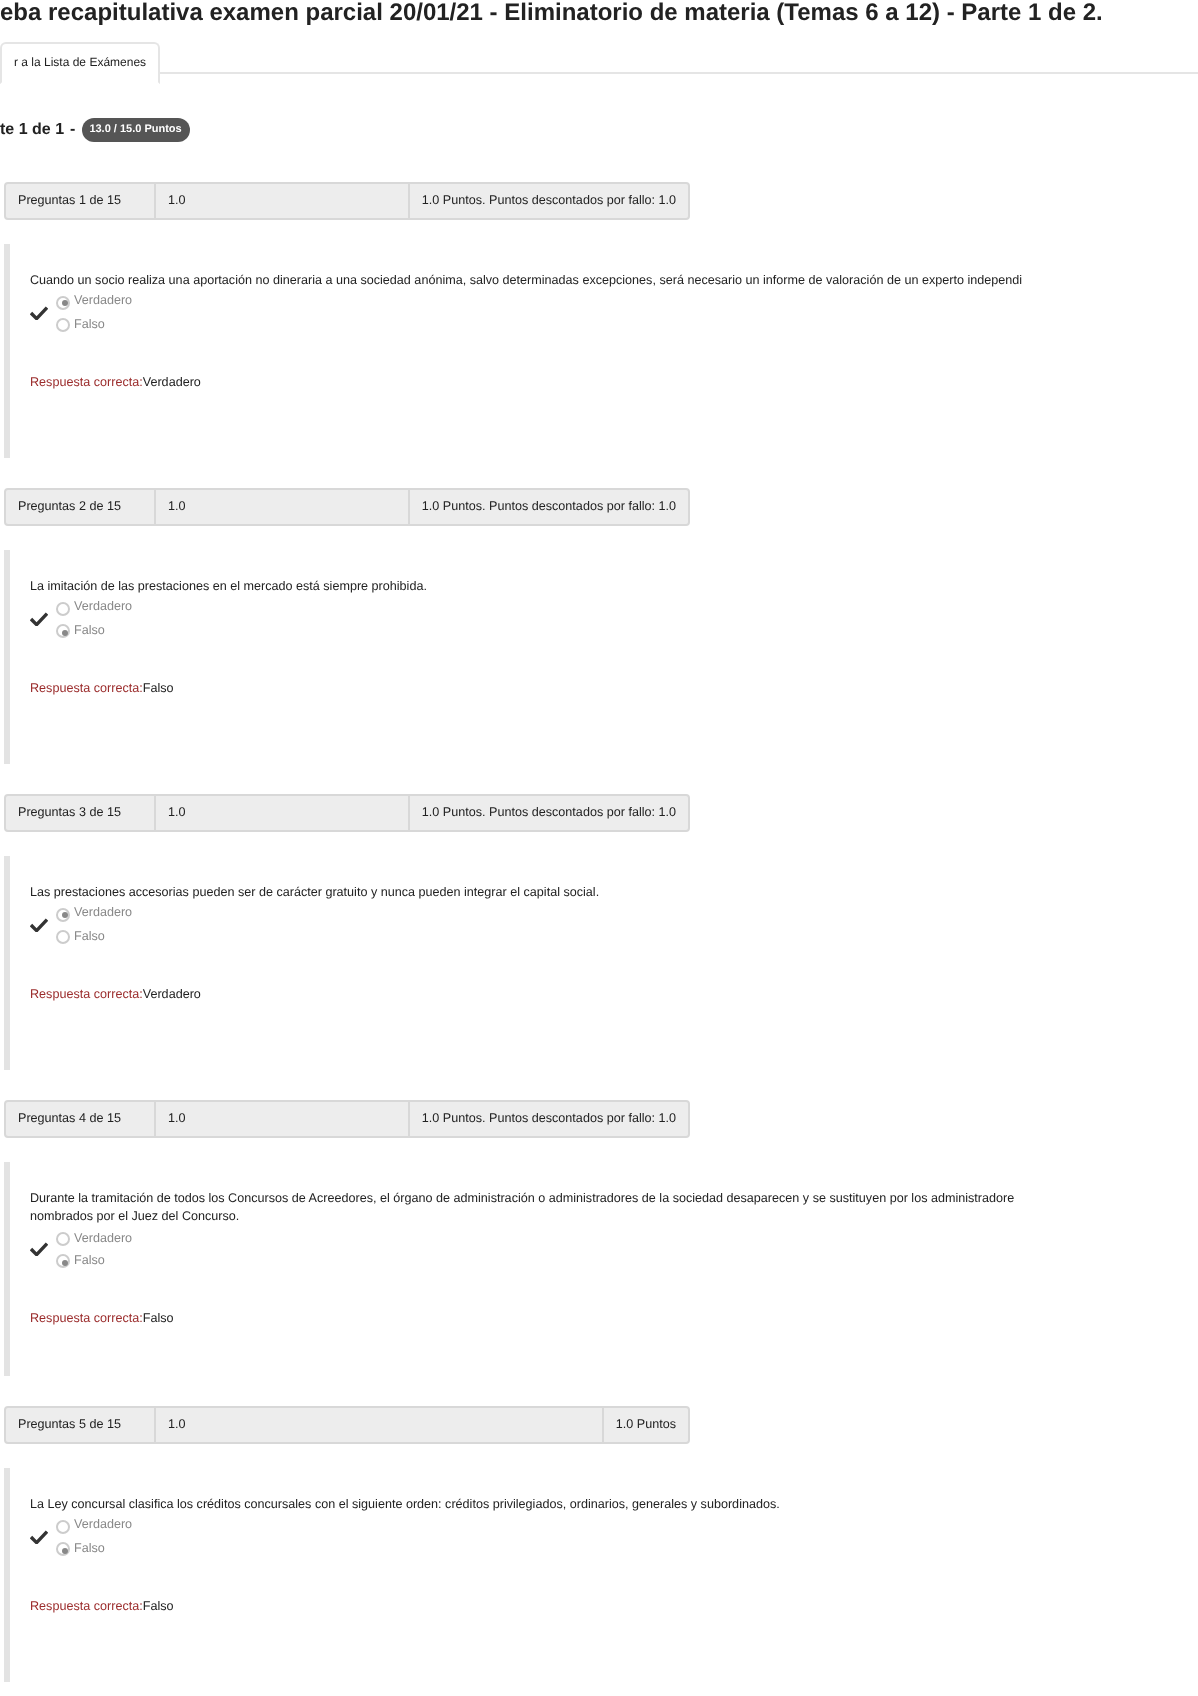  Describe the element at coordinates (552, 13) in the screenshot. I see `page-title: eba recapitulativa examen parcial 20/01/21 - Eliminatorio de materia (Temas 6 a 12) - Parte 1 de 2.` at that location.